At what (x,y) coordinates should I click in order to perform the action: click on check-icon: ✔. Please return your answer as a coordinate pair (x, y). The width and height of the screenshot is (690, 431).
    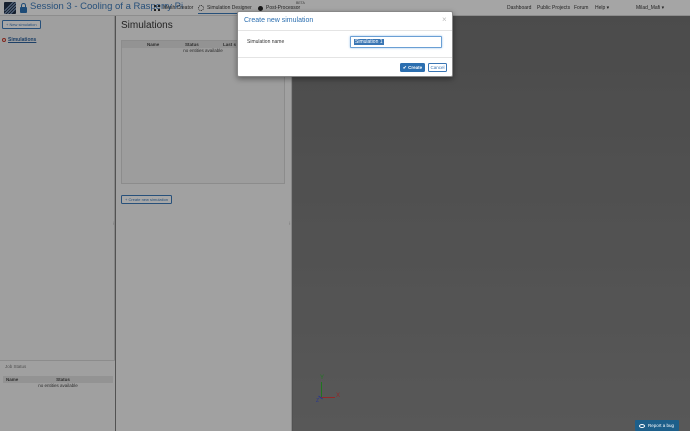
    Looking at the image, I should click on (404, 67).